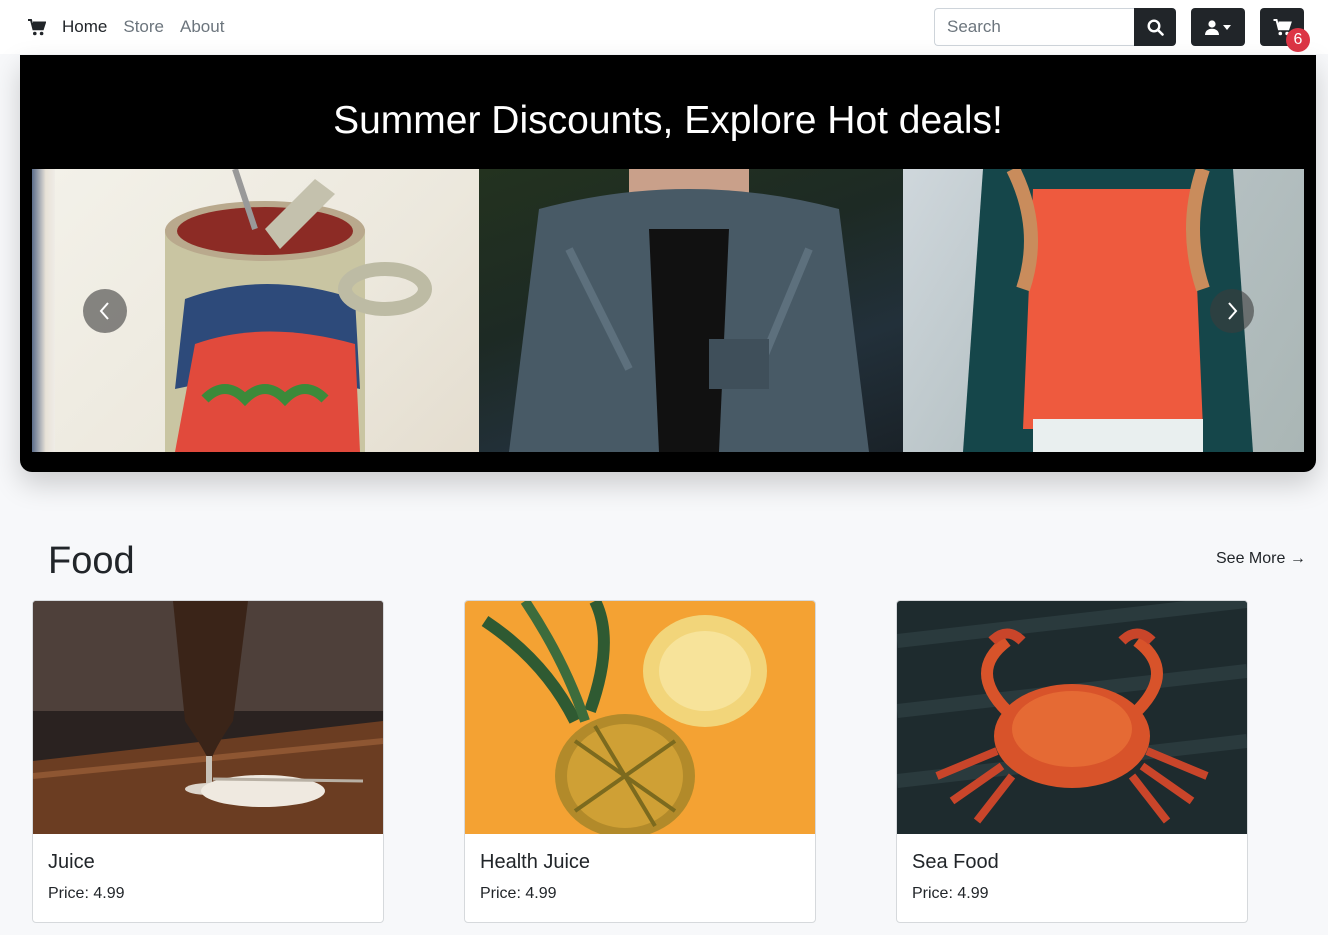 The height and width of the screenshot is (935, 1328). I want to click on cart-count-badge: 6, so click(1298, 40).